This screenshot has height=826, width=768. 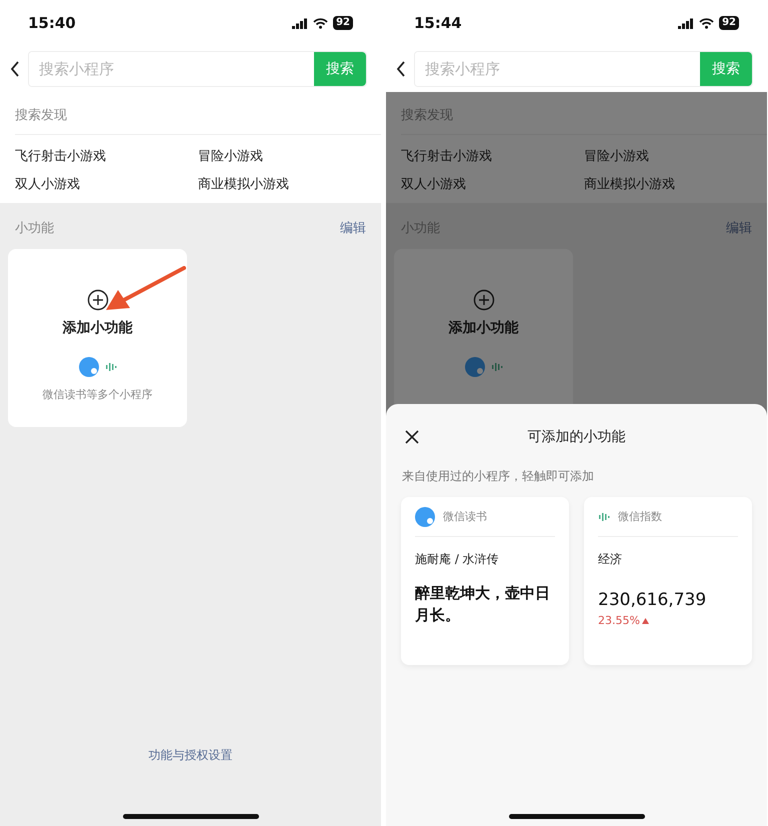 I want to click on status-time: 15:40, so click(x=52, y=23).